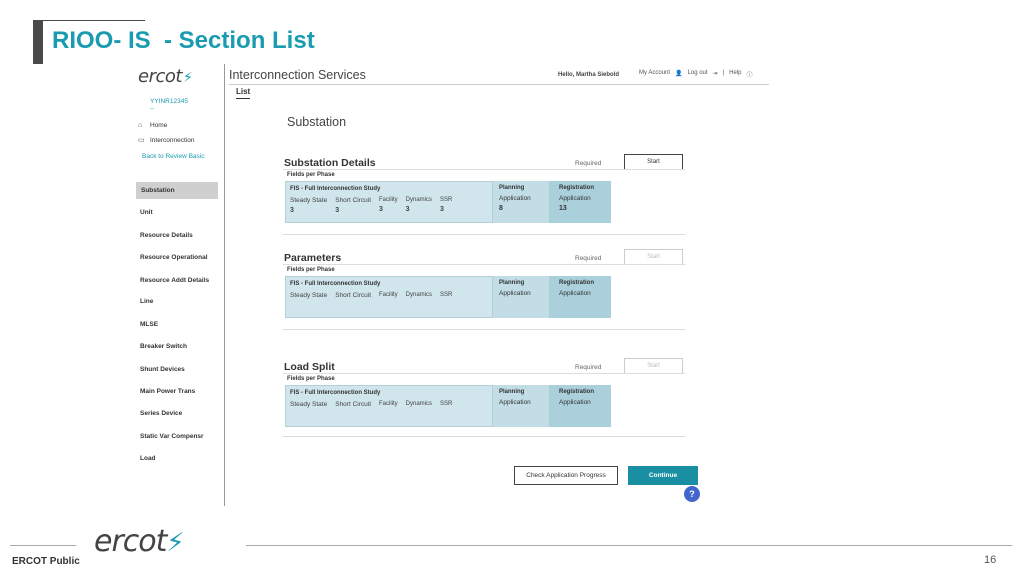 The image size is (1024, 576). I want to click on page-number: 16, so click(990, 560).